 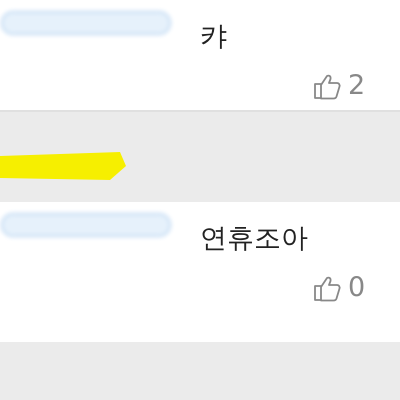 What do you see at coordinates (254, 239) in the screenshot?
I see `comment-text: 연휴조아` at bounding box center [254, 239].